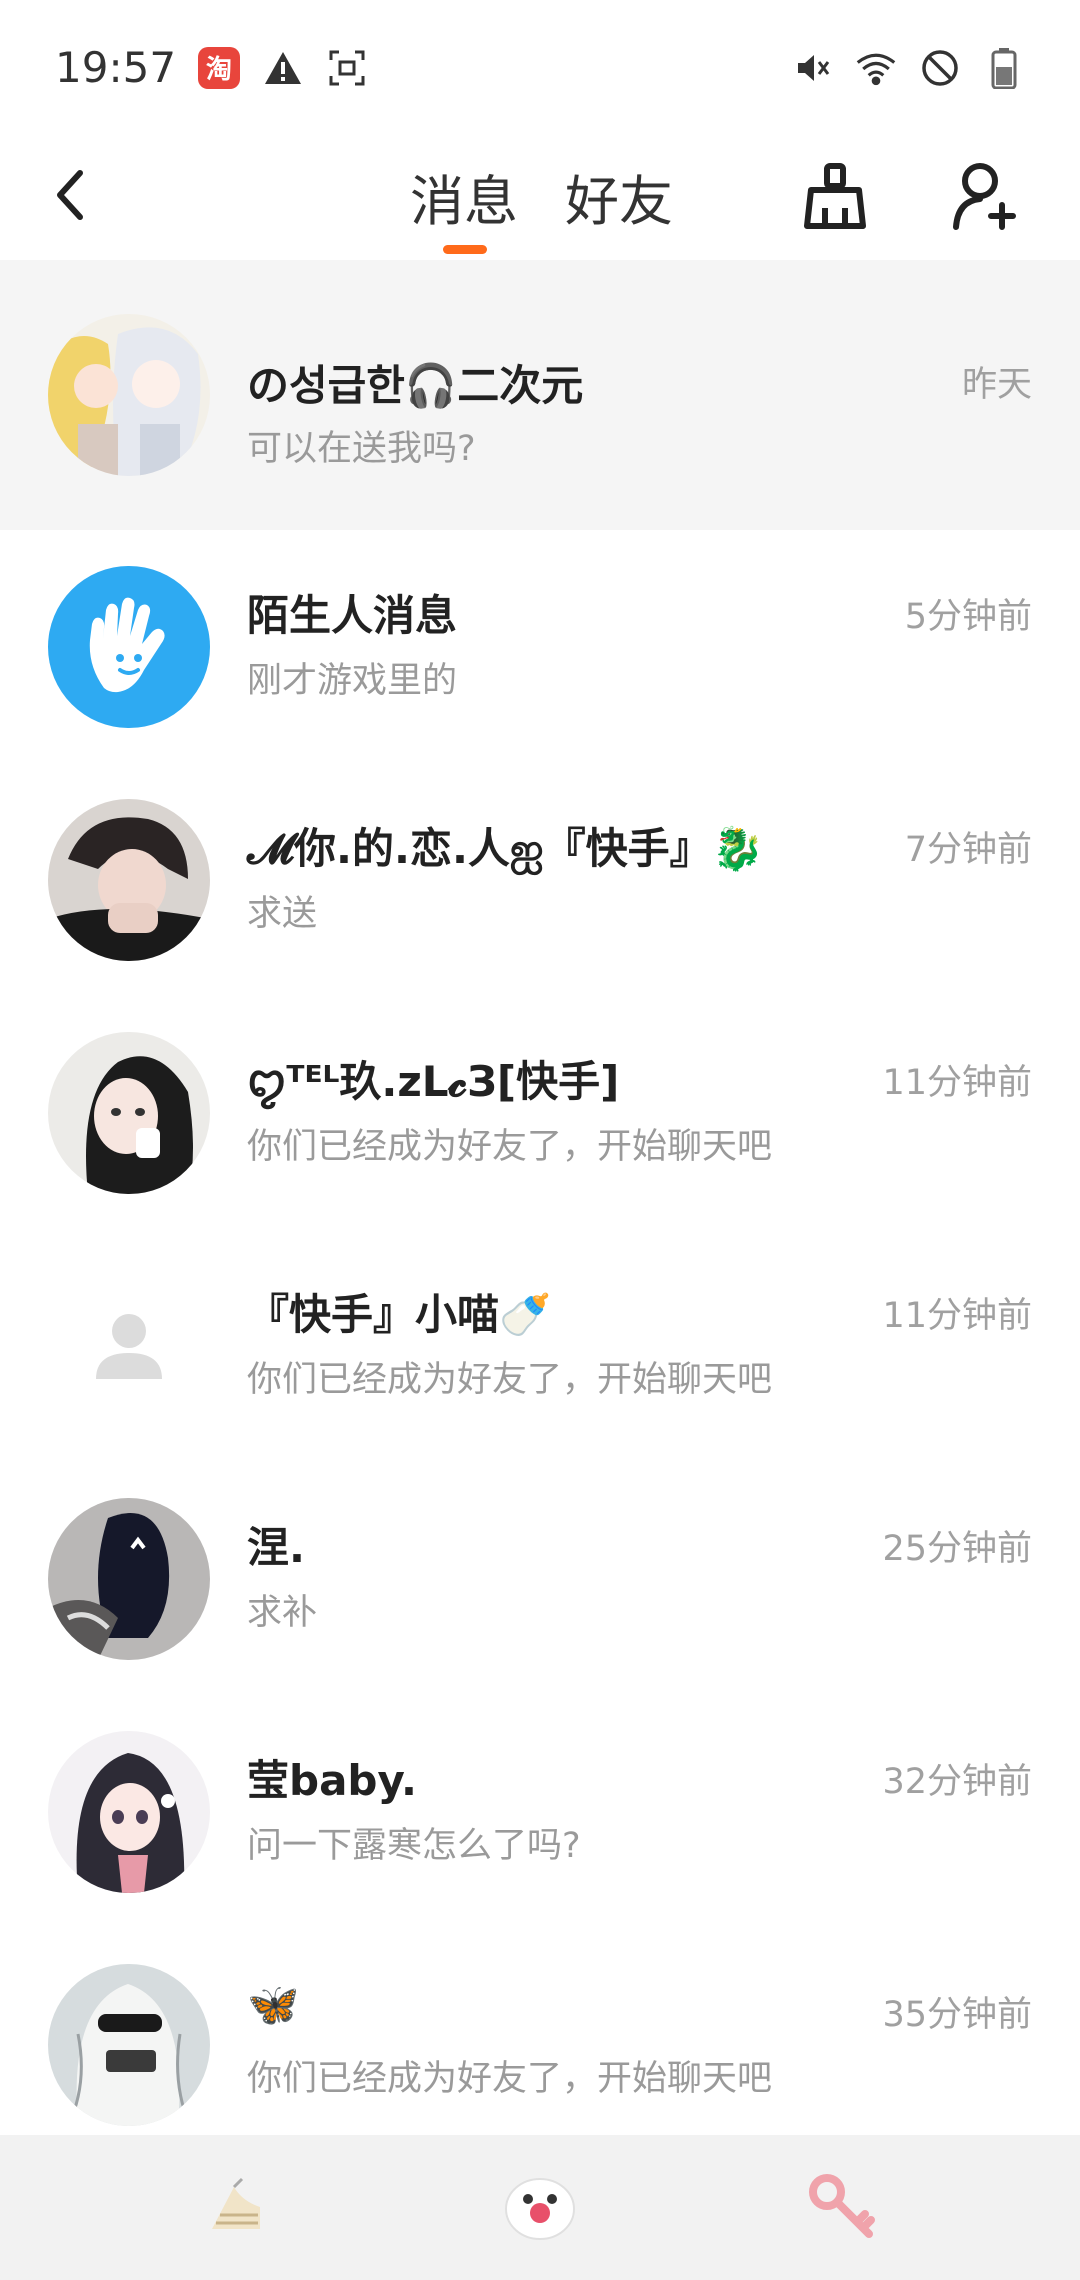 The height and width of the screenshot is (2280, 1080). What do you see at coordinates (540, 646) in the screenshot?
I see `conversation-row: 陌生人消息 刚才游戏里的 5分钟前` at bounding box center [540, 646].